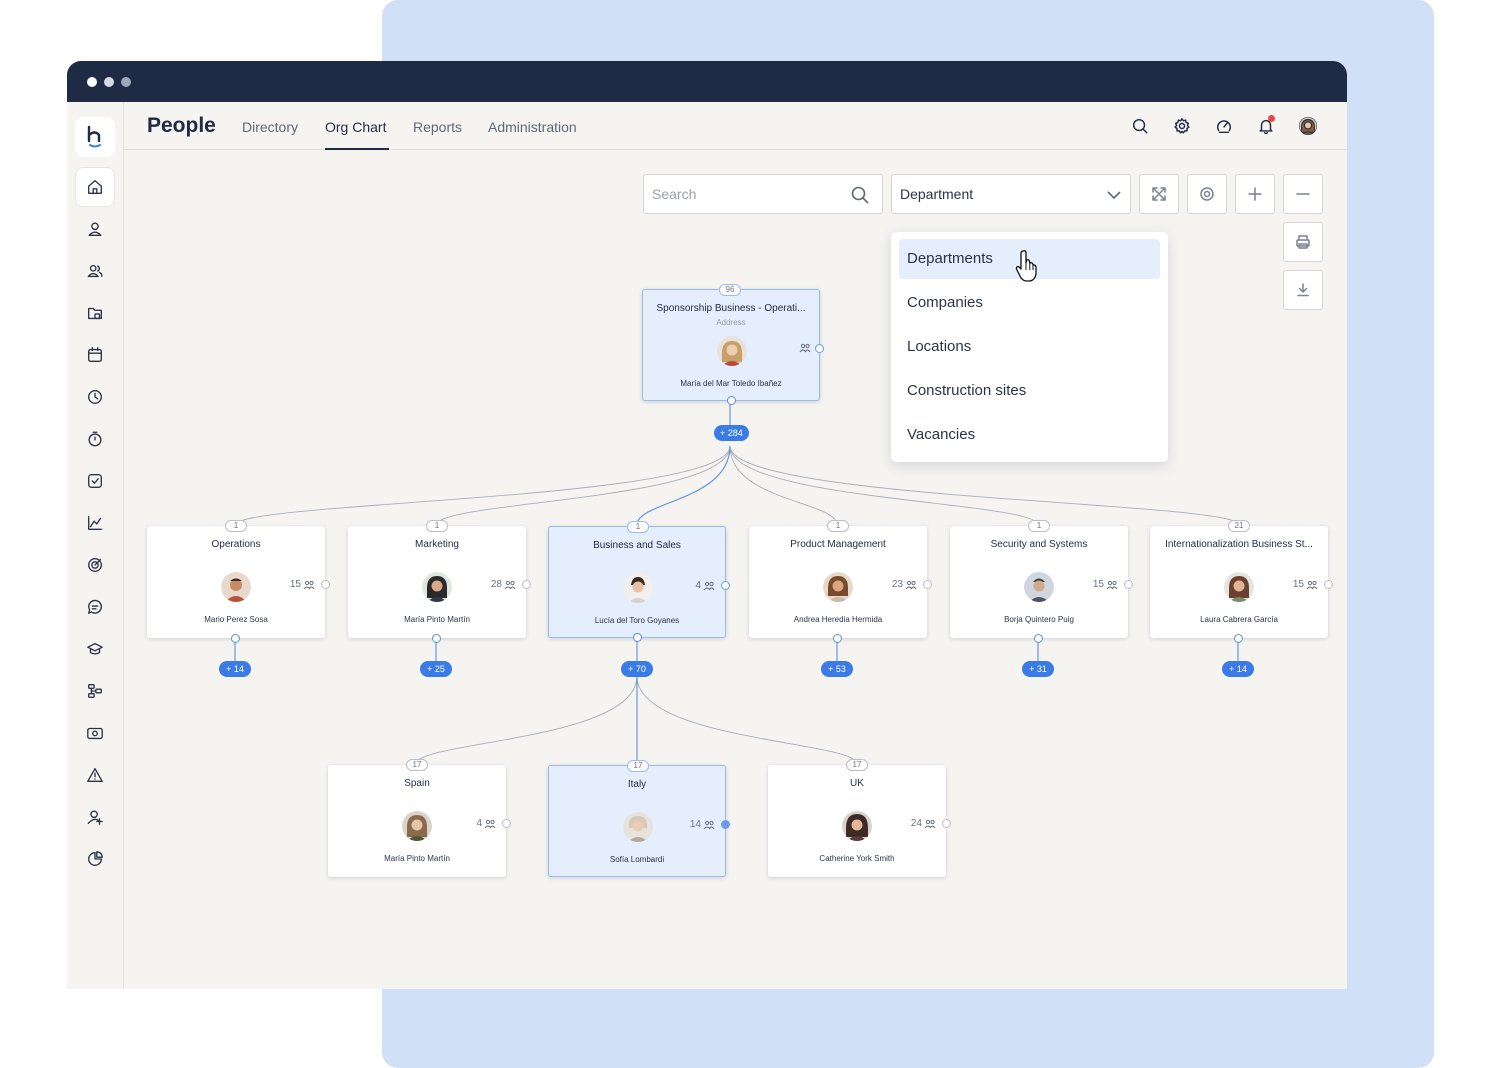  I want to click on logo-icon, so click(94, 136).